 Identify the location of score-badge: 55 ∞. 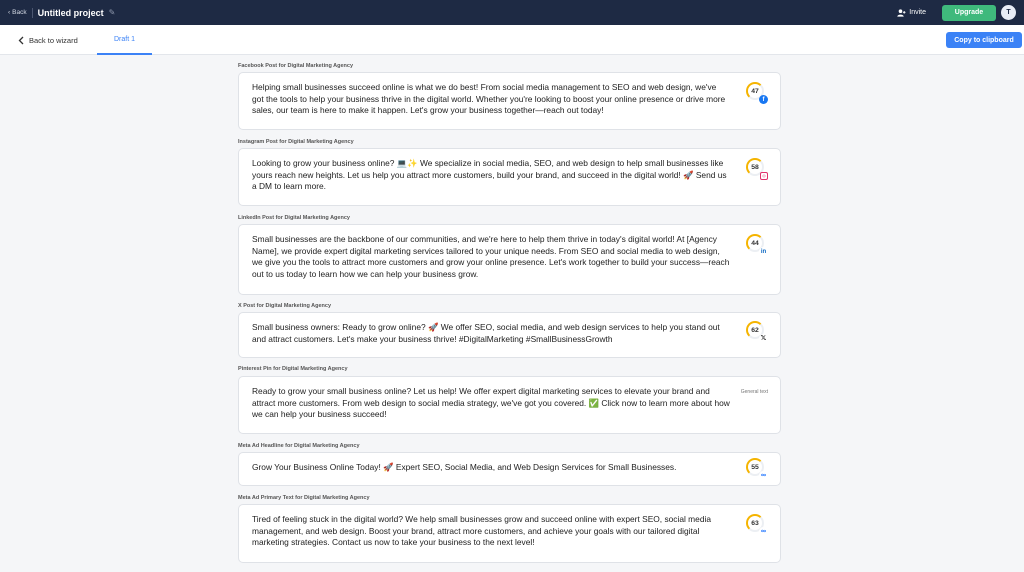
(757, 469).